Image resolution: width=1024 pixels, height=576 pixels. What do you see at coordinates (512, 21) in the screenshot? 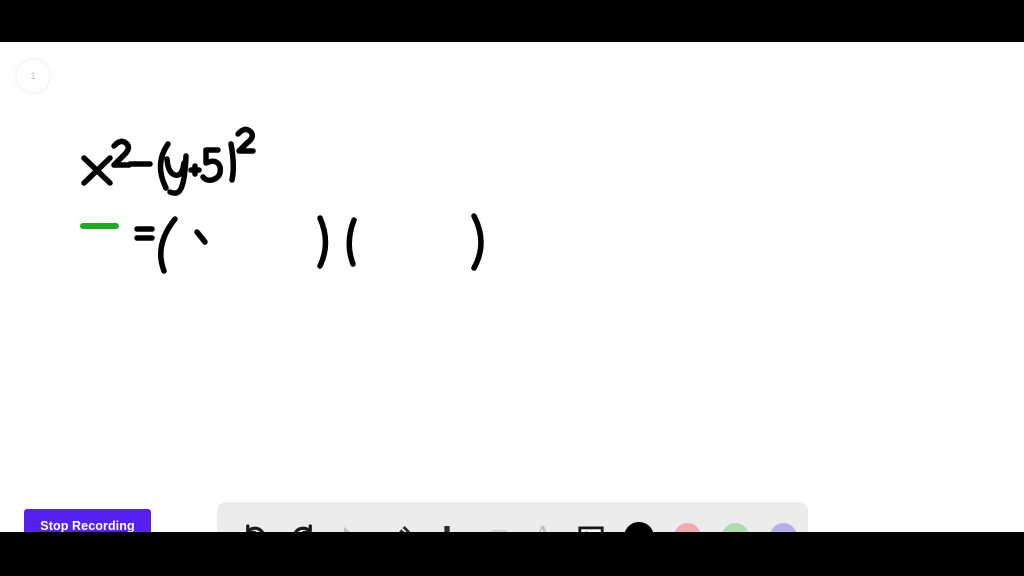
I see `letterbox-top` at bounding box center [512, 21].